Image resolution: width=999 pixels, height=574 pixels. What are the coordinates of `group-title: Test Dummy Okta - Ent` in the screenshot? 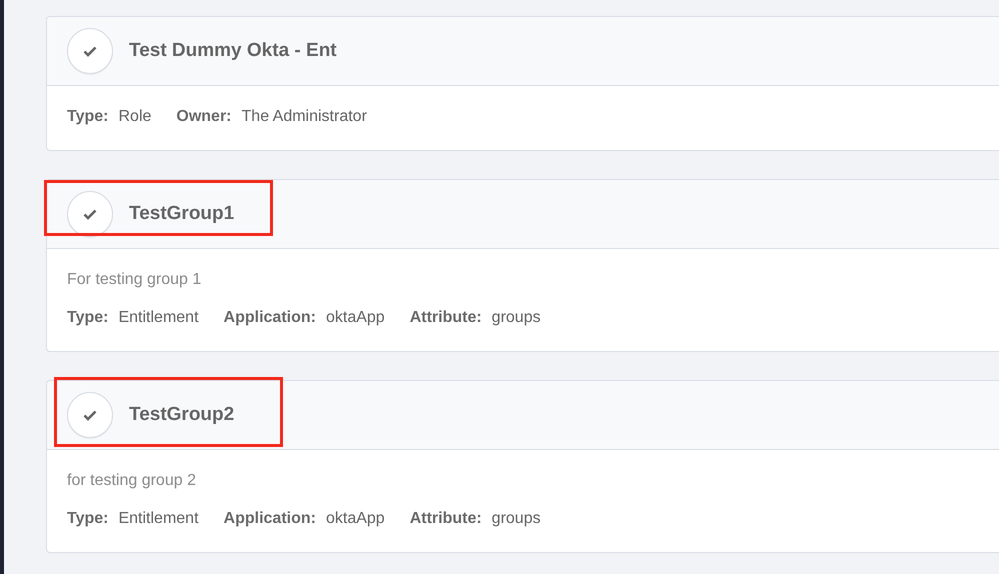 It's located at (233, 51).